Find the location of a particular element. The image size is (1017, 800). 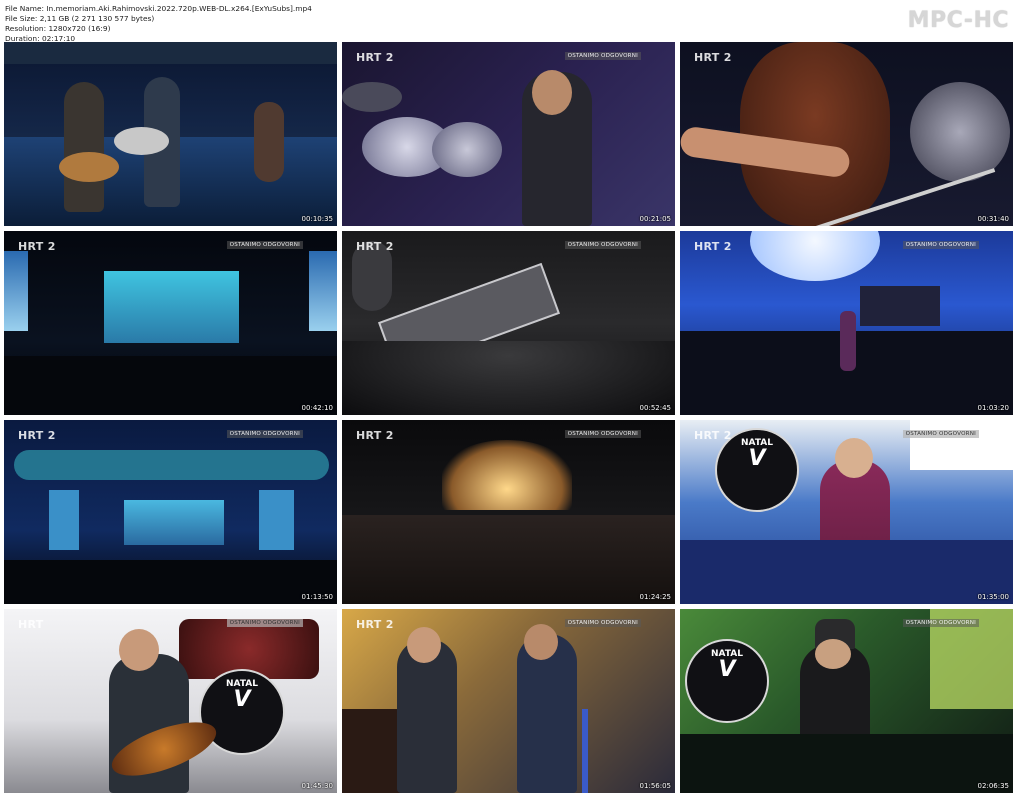

thumbnail-8: HRT 2 OSTANIMO ODGOVORNI 01:24:25 is located at coordinates (508, 512).